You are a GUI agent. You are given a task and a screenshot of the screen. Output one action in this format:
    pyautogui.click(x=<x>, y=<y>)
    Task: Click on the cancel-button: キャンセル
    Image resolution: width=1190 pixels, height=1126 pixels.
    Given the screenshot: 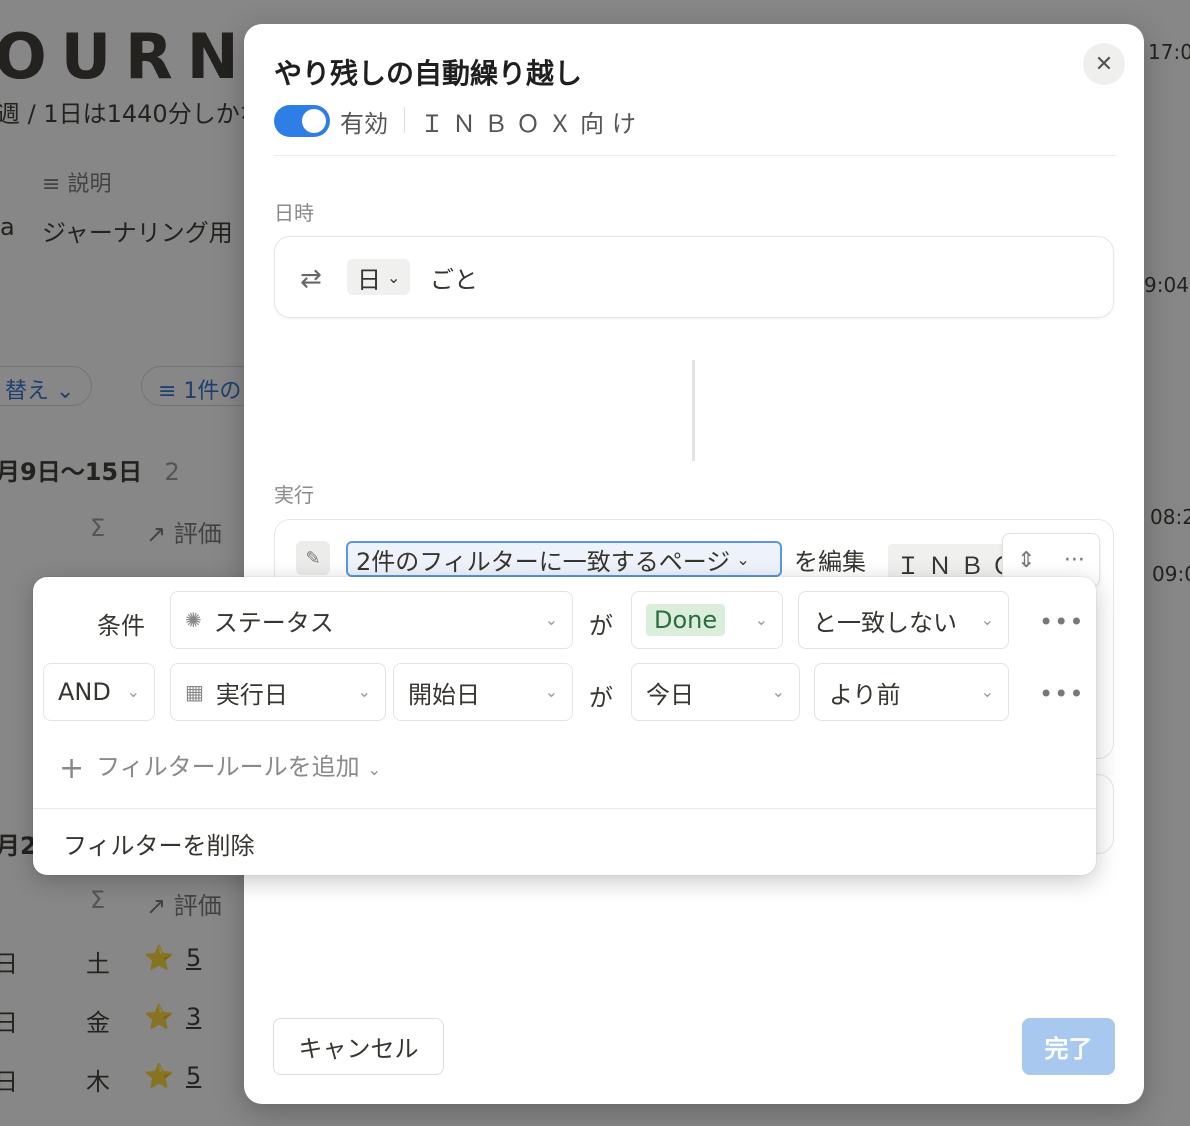 What is the action you would take?
    pyautogui.click(x=358, y=1046)
    